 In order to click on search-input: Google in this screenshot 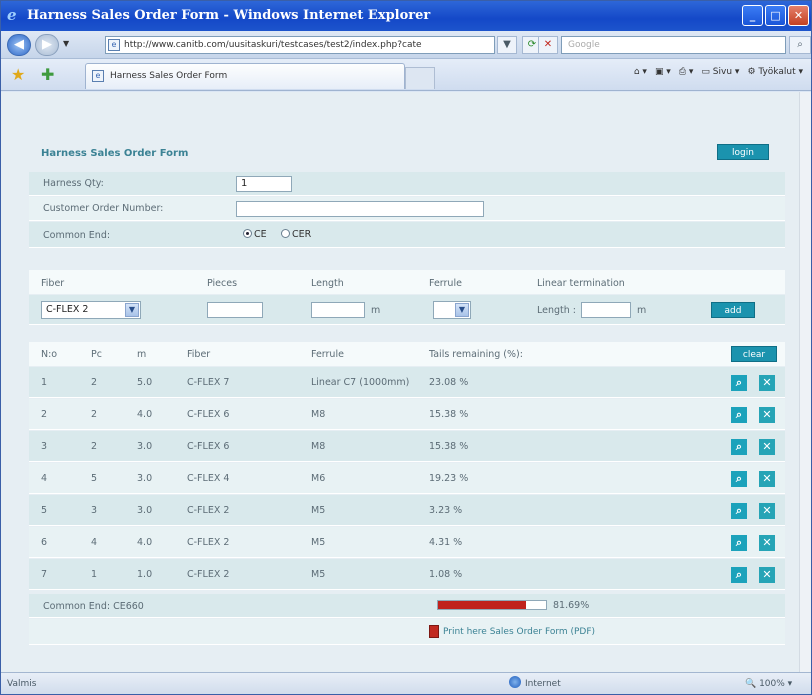, I will do `click(673, 45)`.